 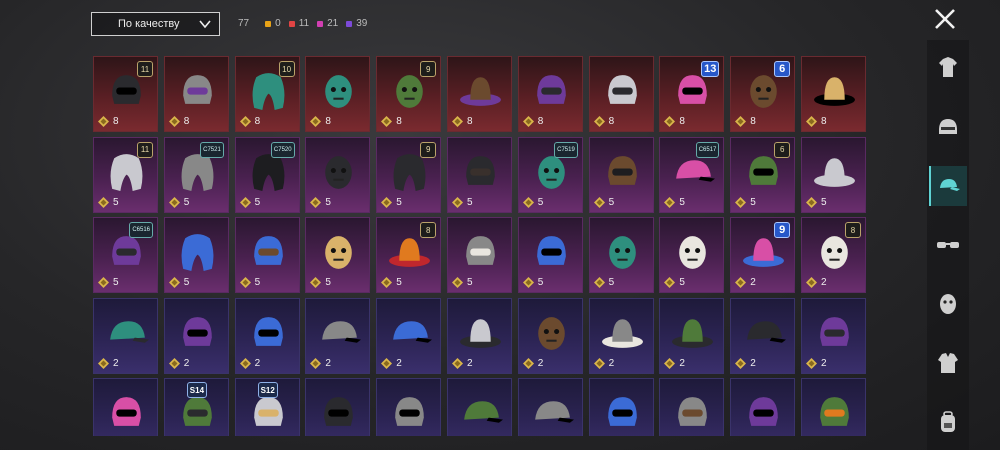 I want to click on inventory-item: 95, so click(x=409, y=174).